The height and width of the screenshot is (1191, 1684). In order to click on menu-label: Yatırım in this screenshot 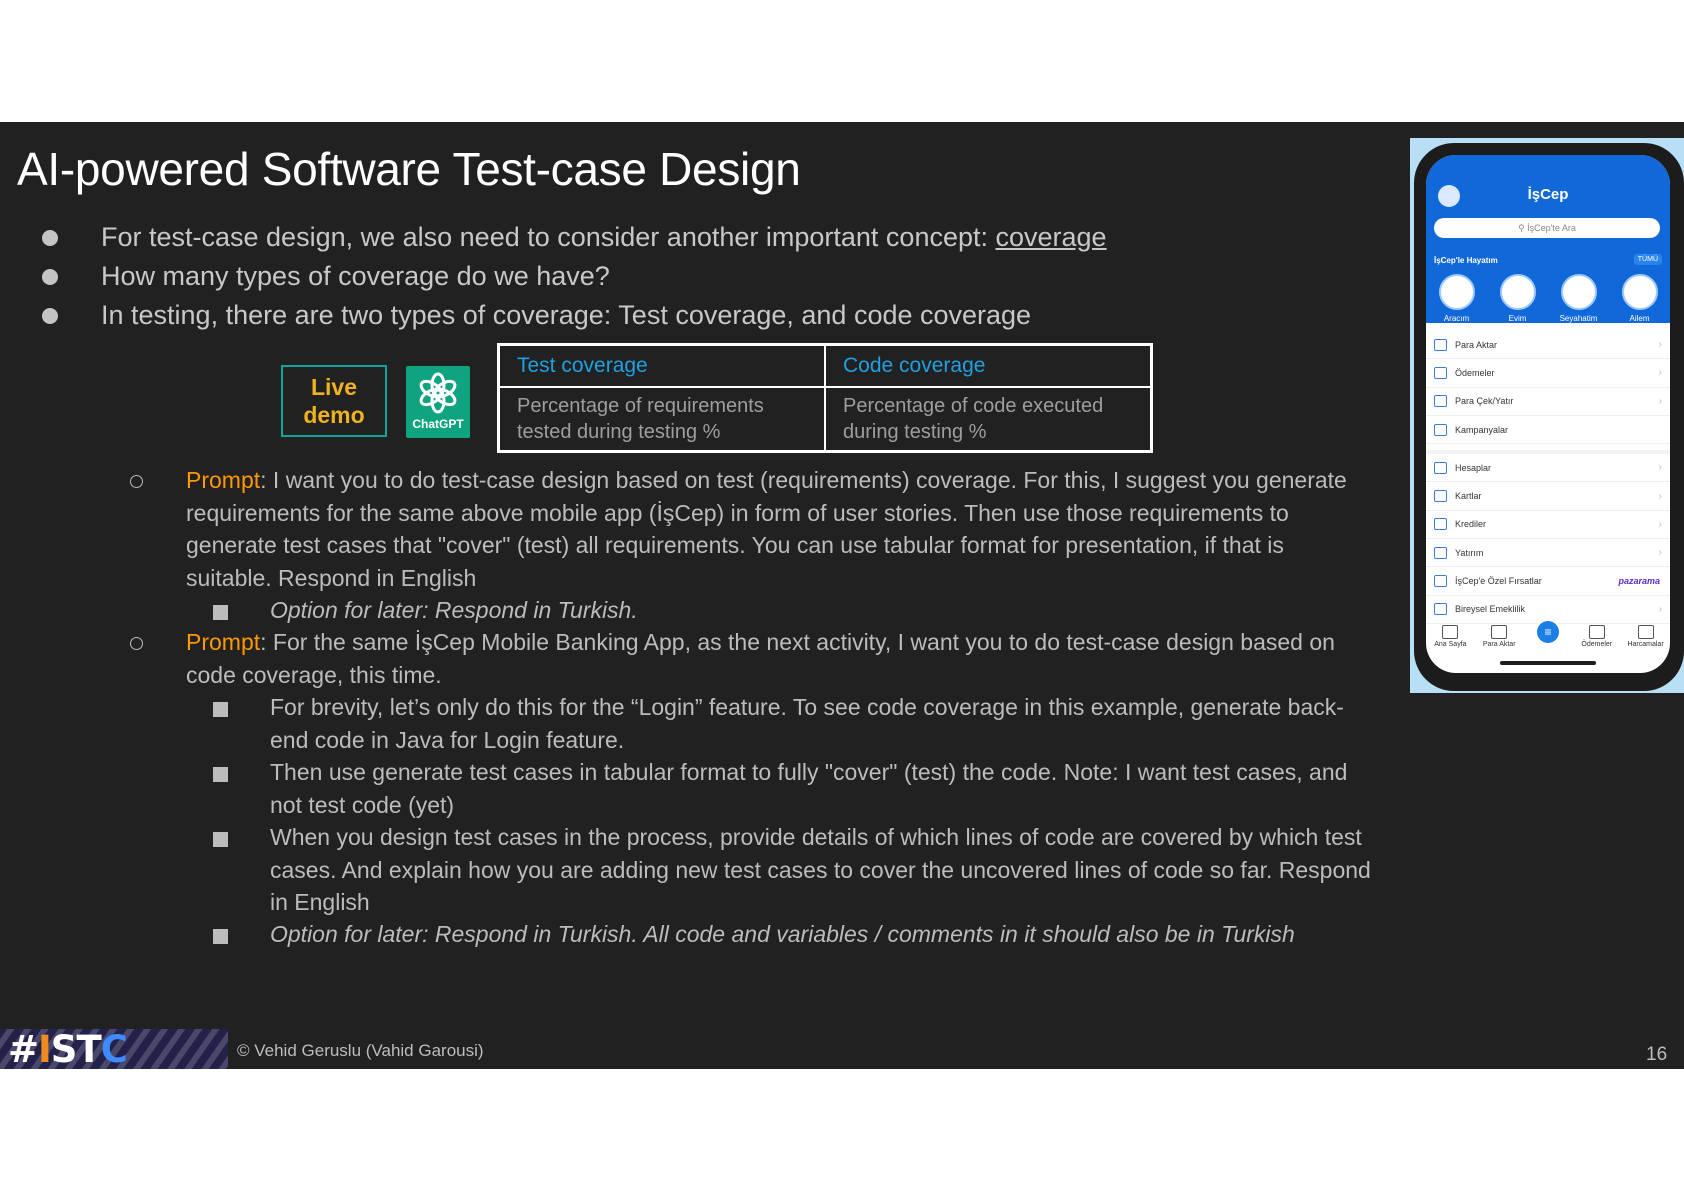, I will do `click(1469, 552)`.